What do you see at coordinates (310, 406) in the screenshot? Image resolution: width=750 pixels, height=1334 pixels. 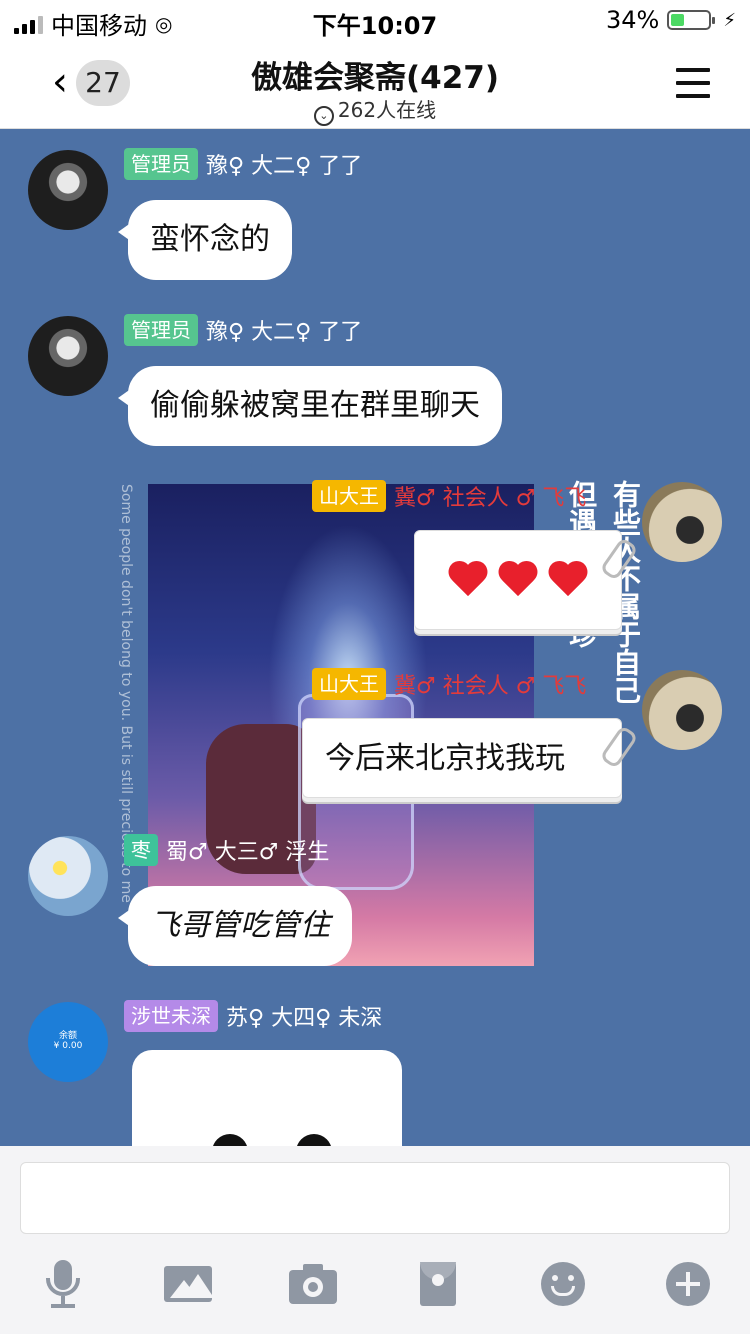 I see `message-bubble: 偷偷躲被窝里在群里聊天` at bounding box center [310, 406].